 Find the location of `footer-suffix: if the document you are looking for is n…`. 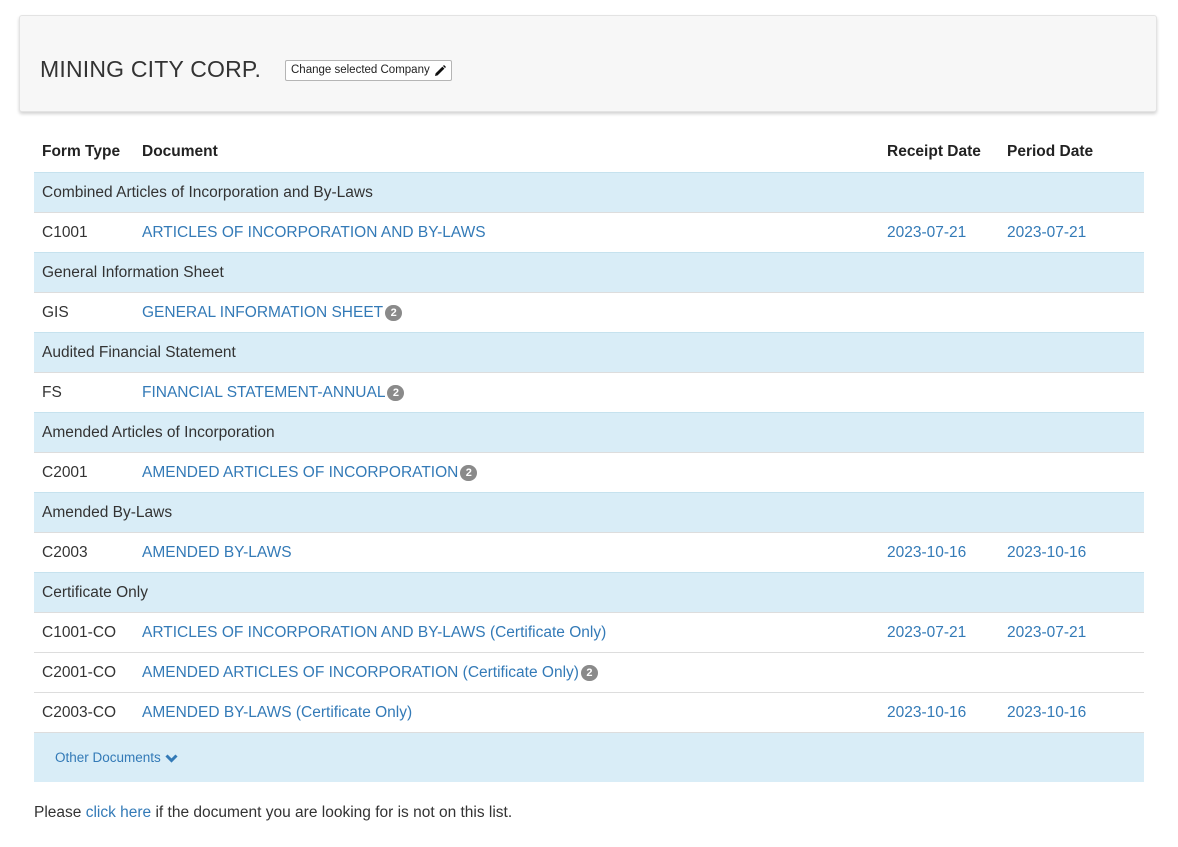

footer-suffix: if the document you are looking for is n… is located at coordinates (332, 812).